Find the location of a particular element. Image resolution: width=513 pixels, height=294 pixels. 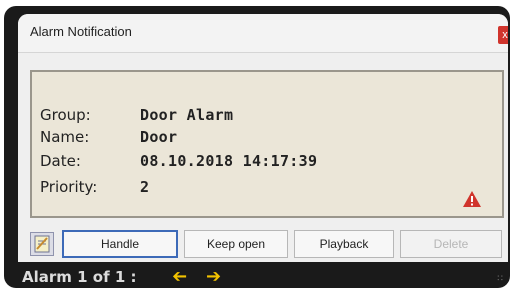

note-icon is located at coordinates (42, 244).